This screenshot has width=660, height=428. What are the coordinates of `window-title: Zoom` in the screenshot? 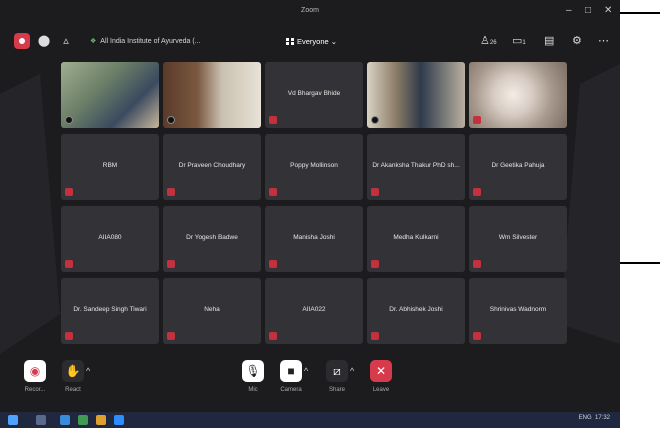 It's located at (310, 10).